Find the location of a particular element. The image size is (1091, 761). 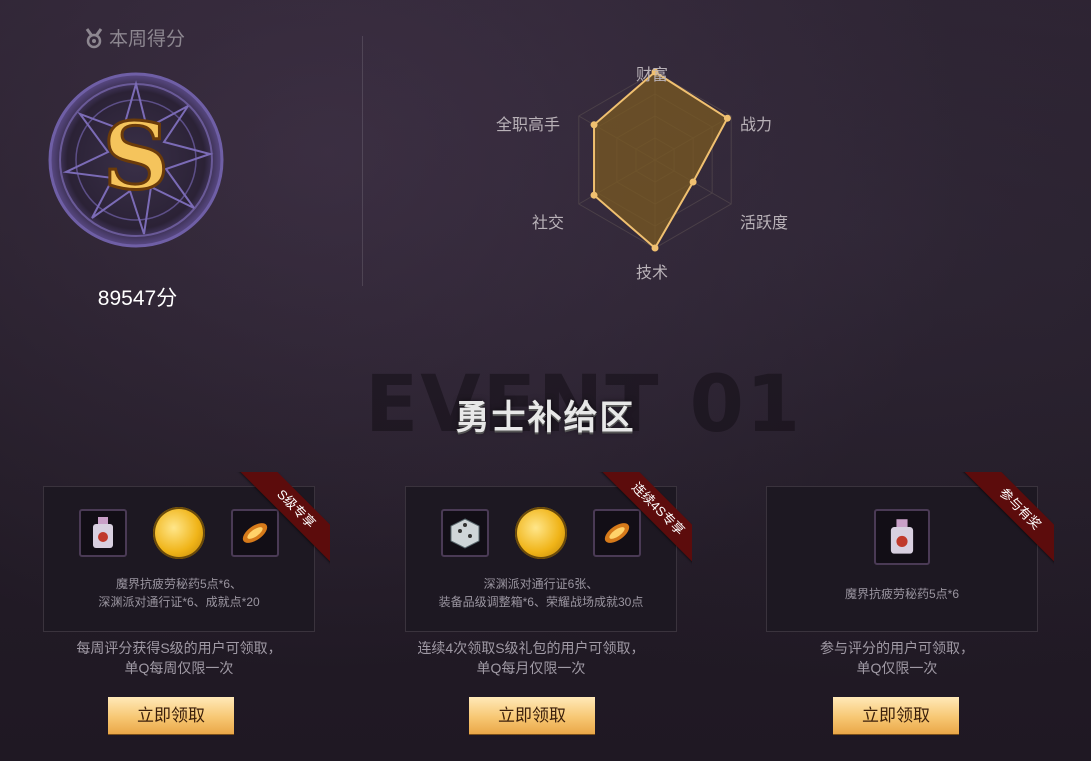

radar-value-shape is located at coordinates (661, 160).